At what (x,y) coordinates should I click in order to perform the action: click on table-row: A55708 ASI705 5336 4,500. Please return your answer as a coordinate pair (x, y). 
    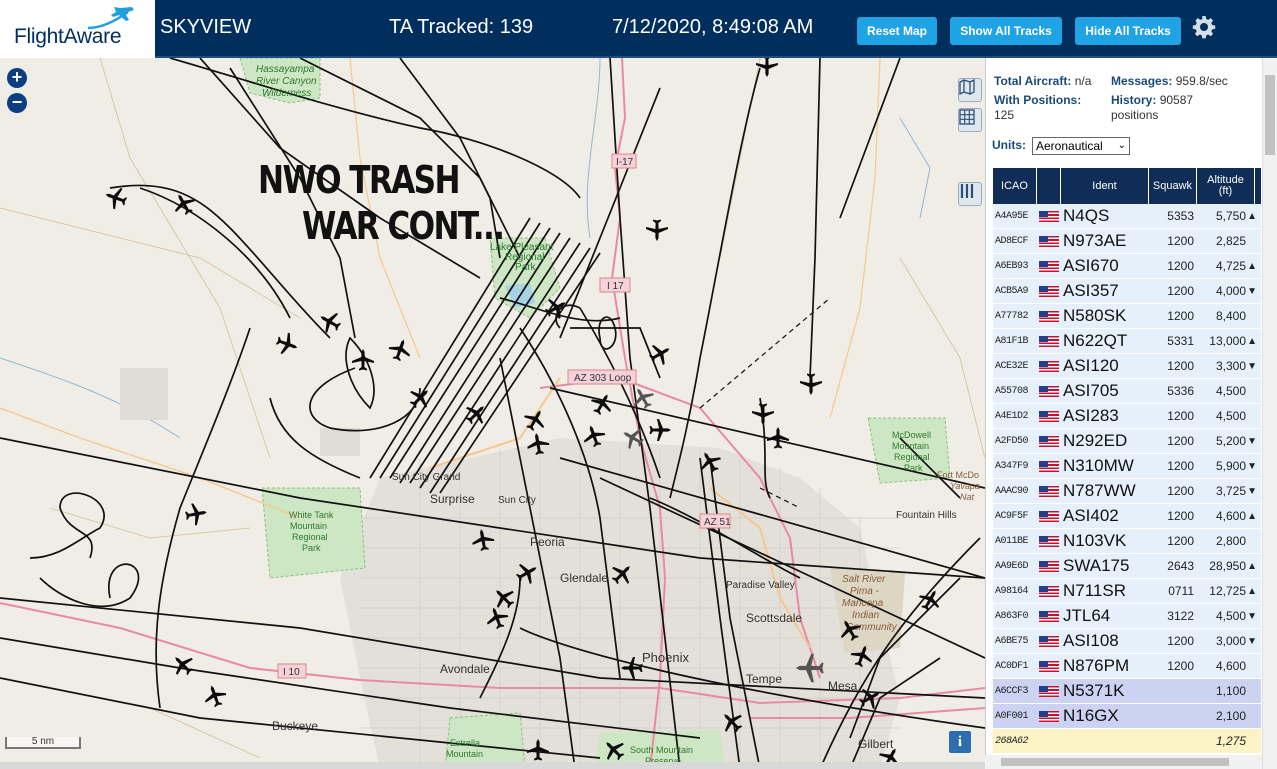
    Looking at the image, I should click on (1127, 391).